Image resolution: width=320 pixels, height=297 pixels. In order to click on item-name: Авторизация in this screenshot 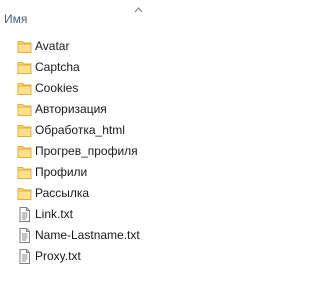, I will do `click(71, 109)`.